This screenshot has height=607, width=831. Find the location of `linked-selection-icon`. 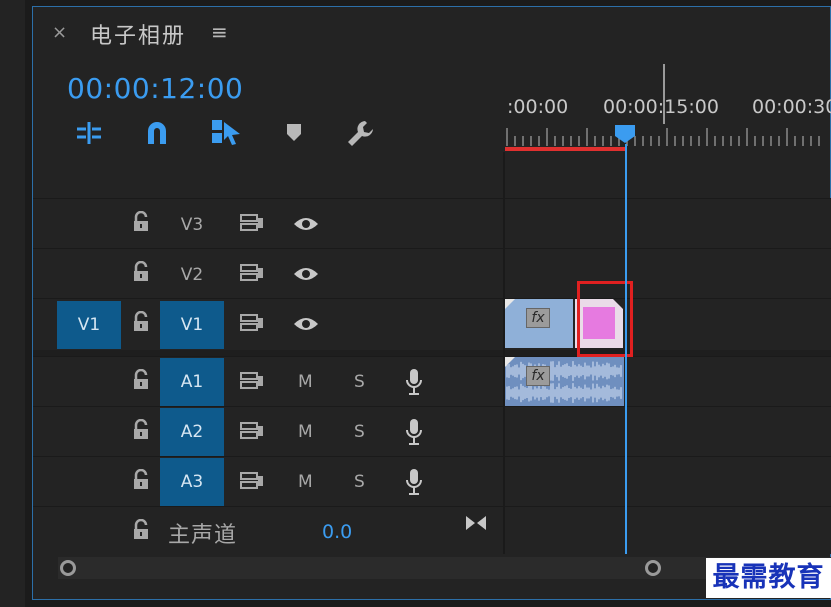

linked-selection-icon is located at coordinates (226, 132).